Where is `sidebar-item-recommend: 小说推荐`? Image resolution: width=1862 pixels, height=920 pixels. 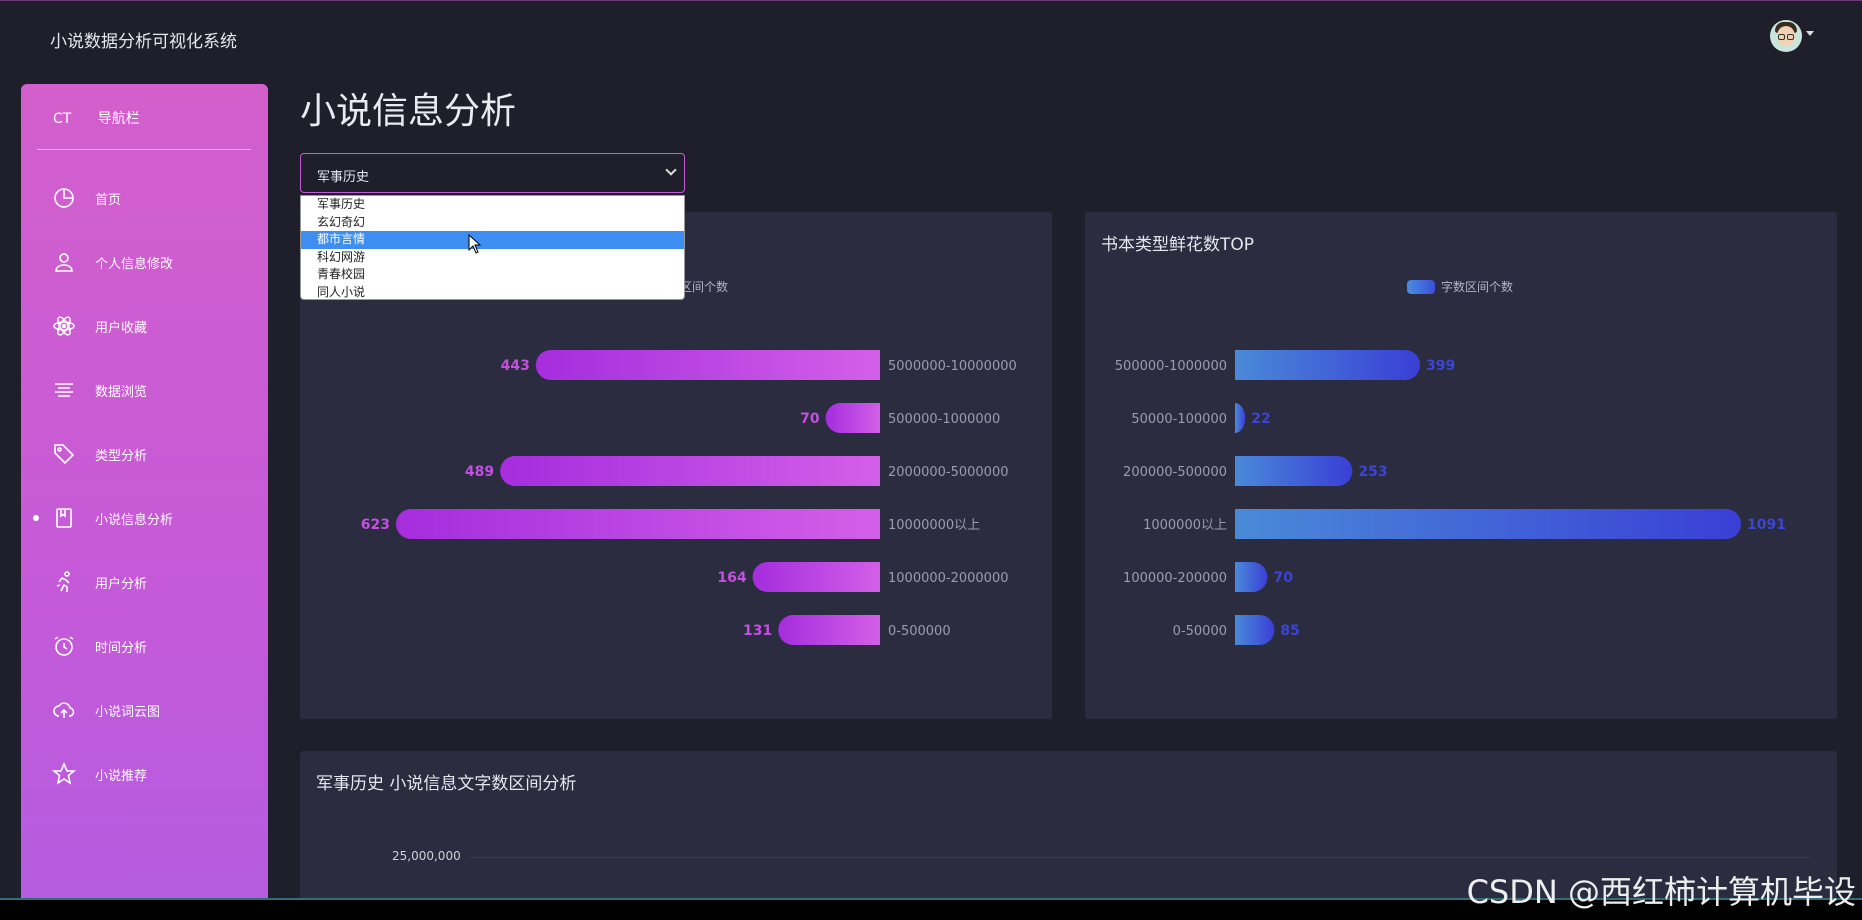
sidebar-item-recommend: 小说推荐 is located at coordinates (144, 774).